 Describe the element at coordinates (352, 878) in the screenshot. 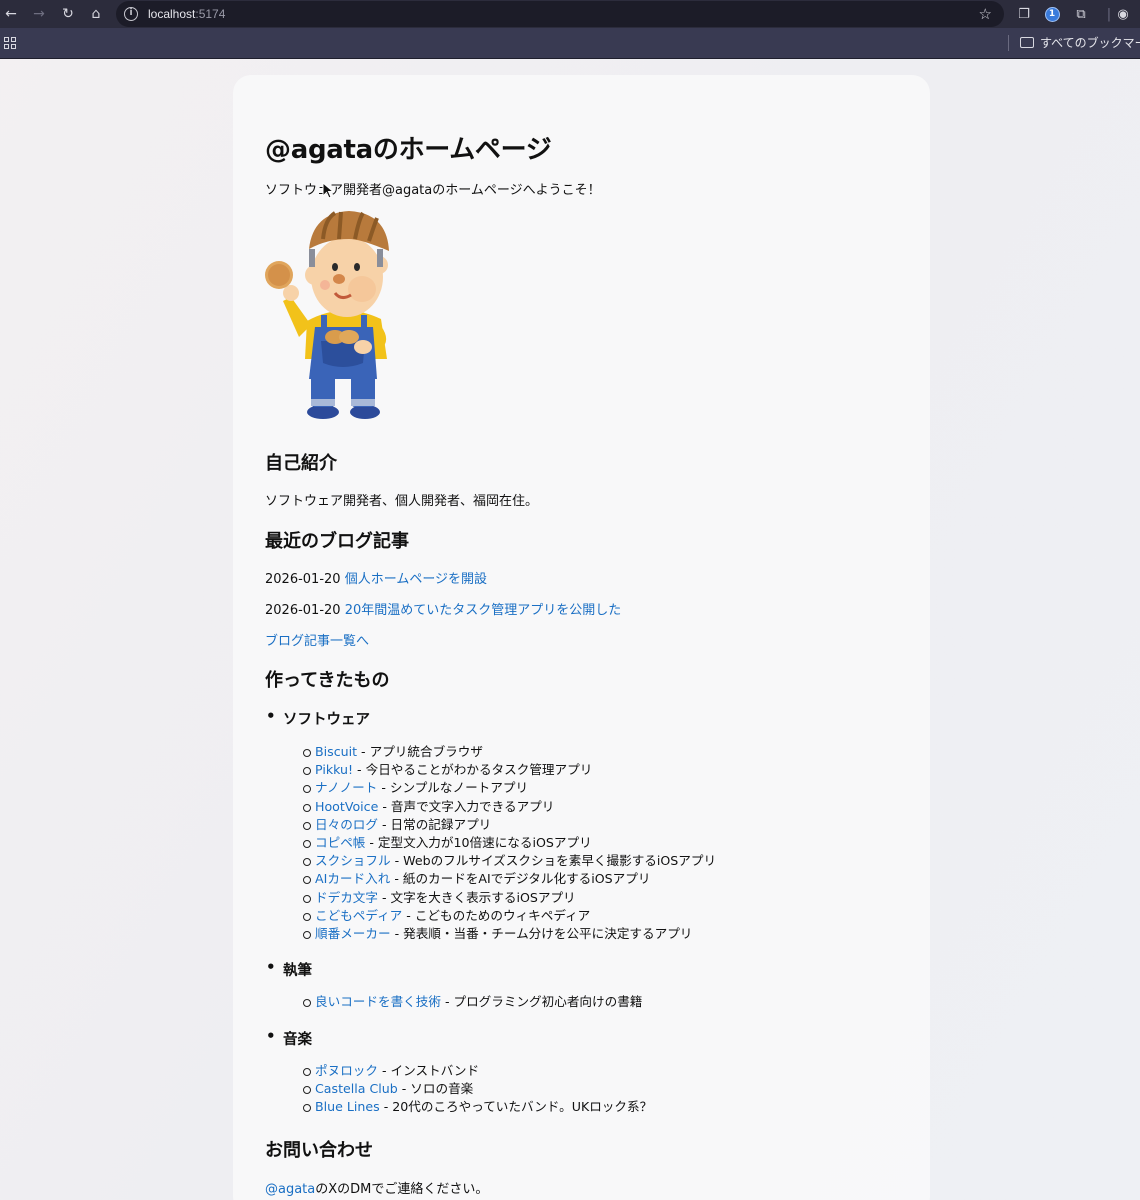

I see `item-link: AIカード入れ` at that location.